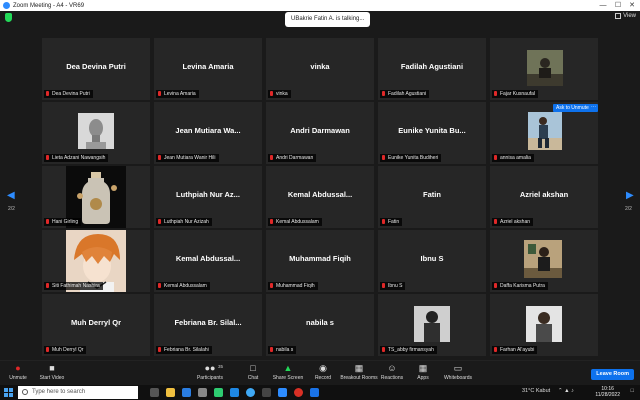 The width and height of the screenshot is (640, 400). What do you see at coordinates (96, 197) in the screenshot?
I see `participant-tile: Hani Girling` at bounding box center [96, 197].